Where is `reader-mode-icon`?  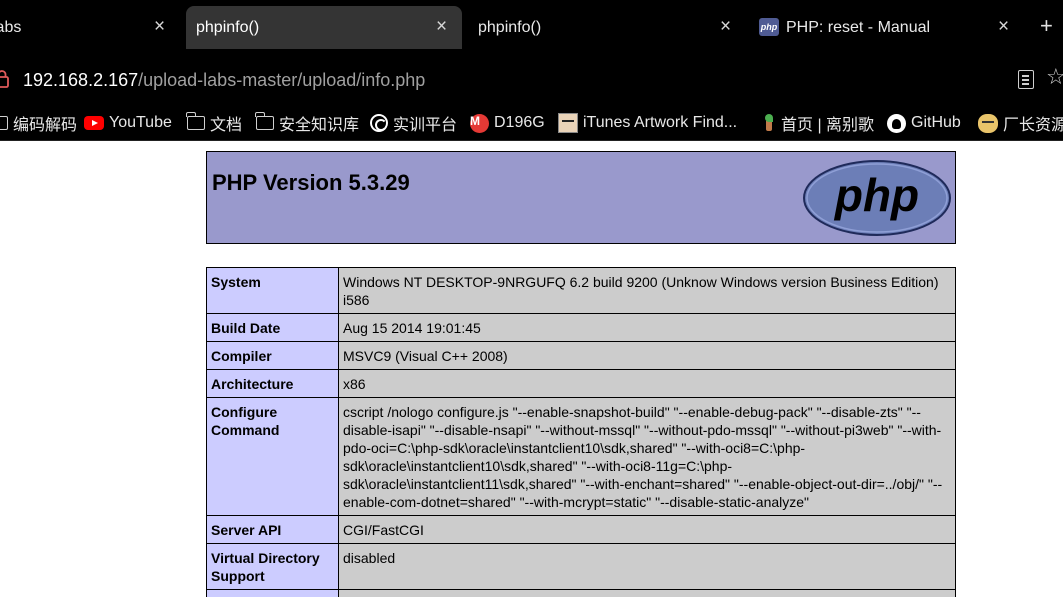
reader-mode-icon is located at coordinates (1026, 79).